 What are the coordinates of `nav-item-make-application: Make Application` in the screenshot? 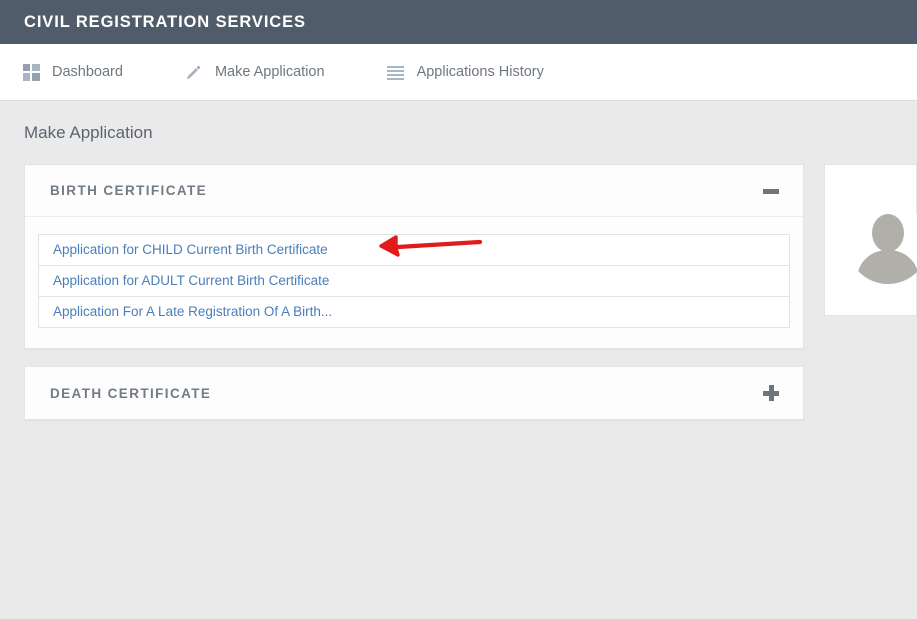 It's located at (255, 72).